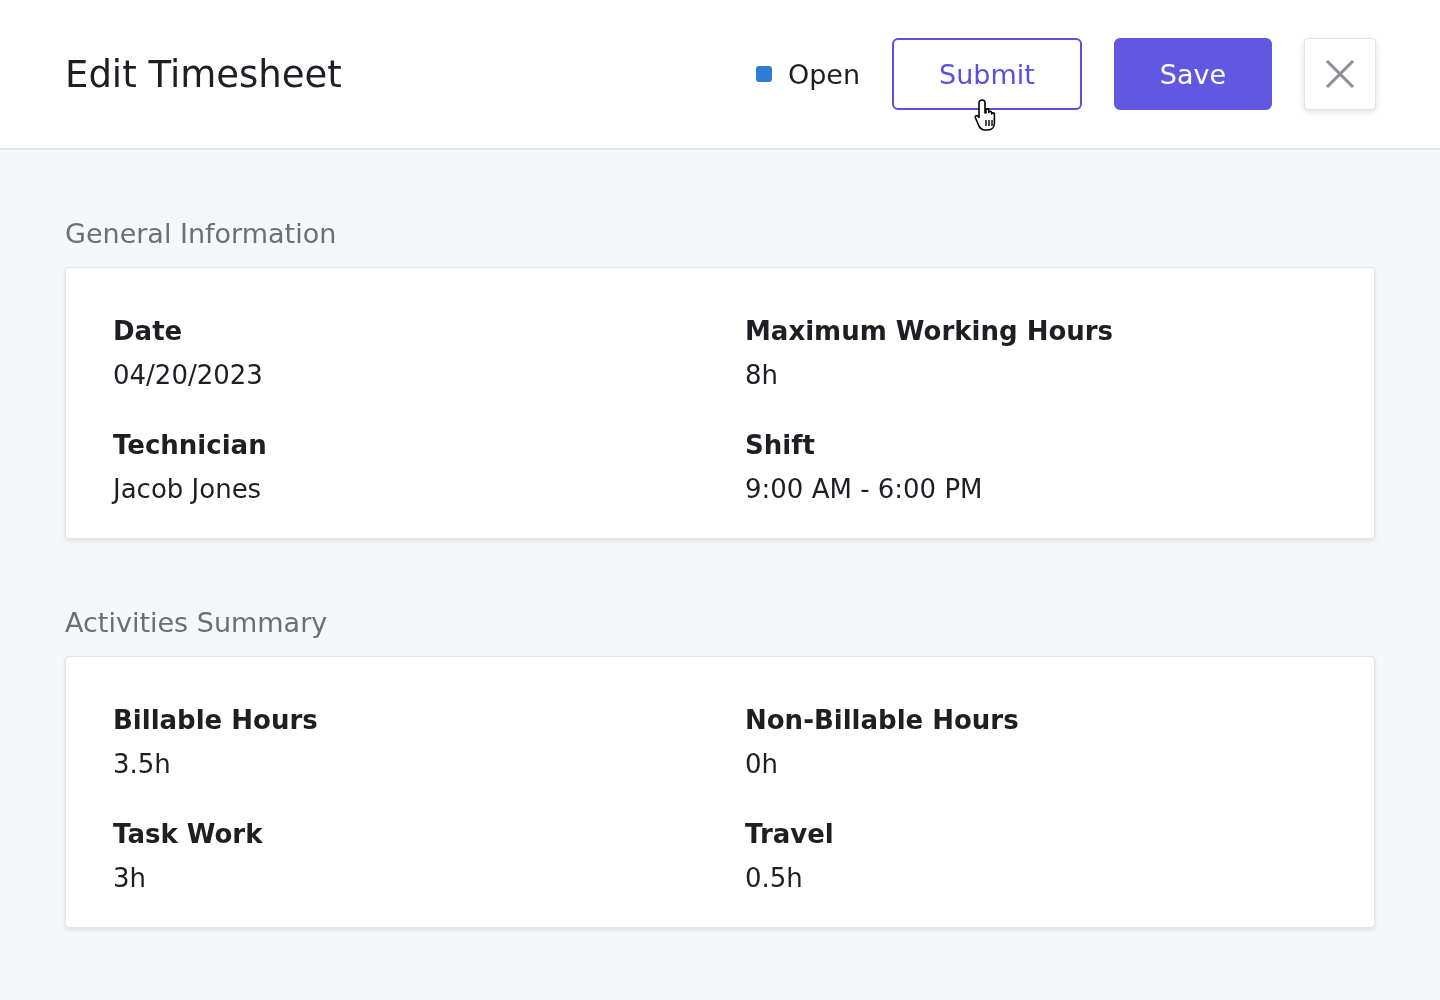 The height and width of the screenshot is (1000, 1440). I want to click on field-value: Jacob Jones, so click(188, 489).